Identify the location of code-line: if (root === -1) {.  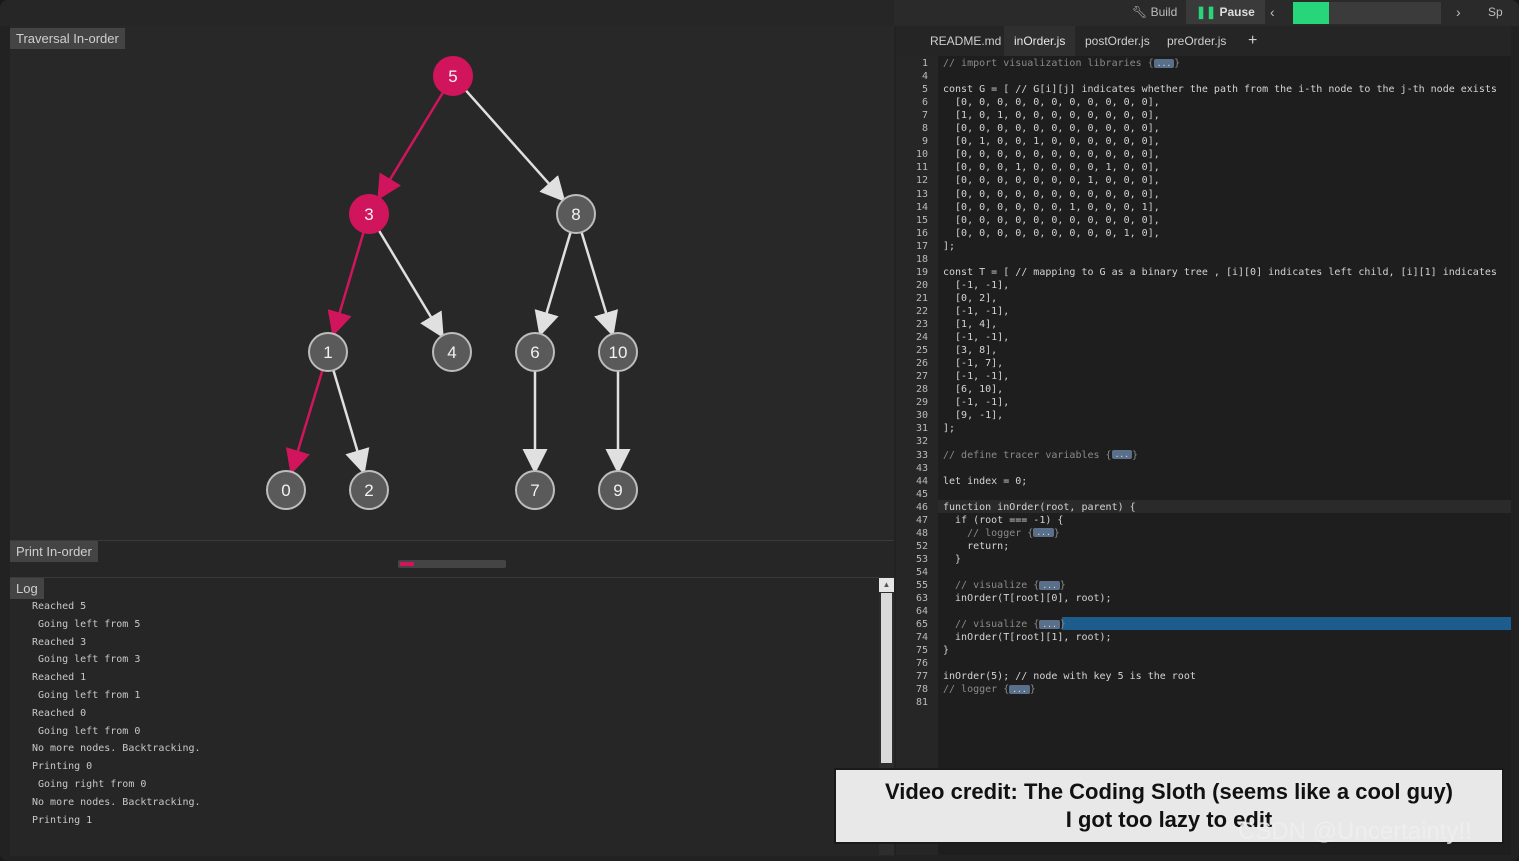
(1003, 520).